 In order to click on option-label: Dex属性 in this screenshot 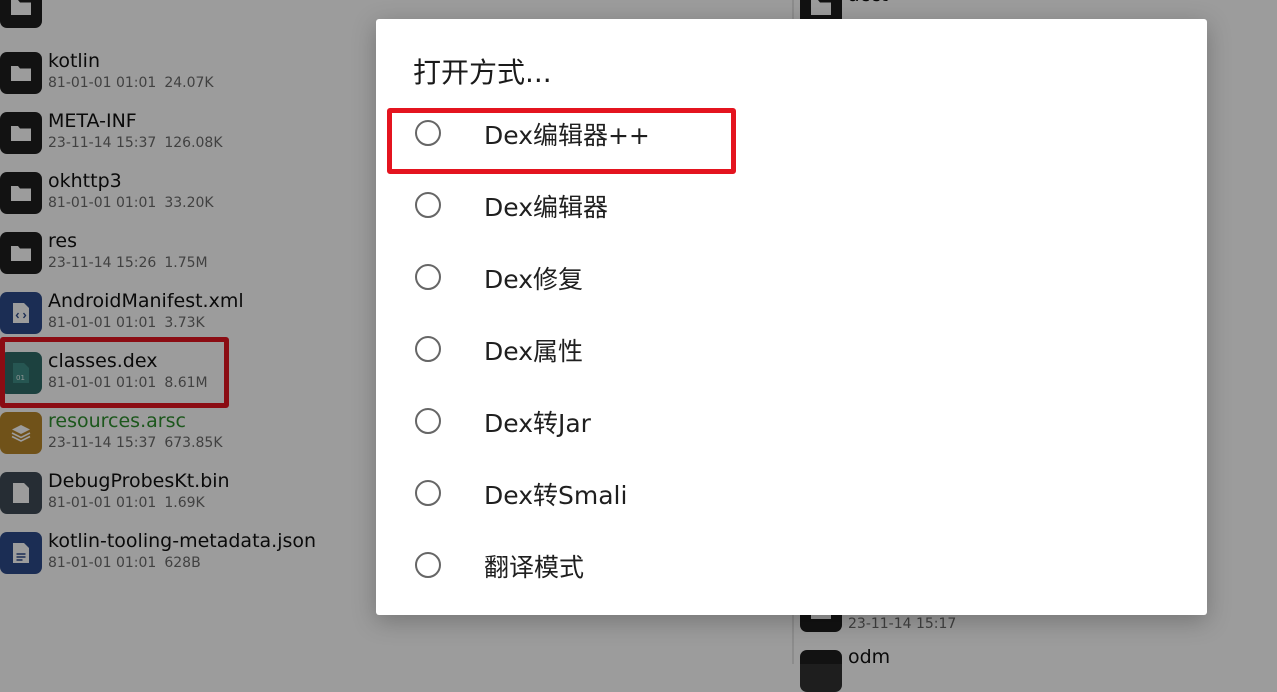, I will do `click(533, 351)`.